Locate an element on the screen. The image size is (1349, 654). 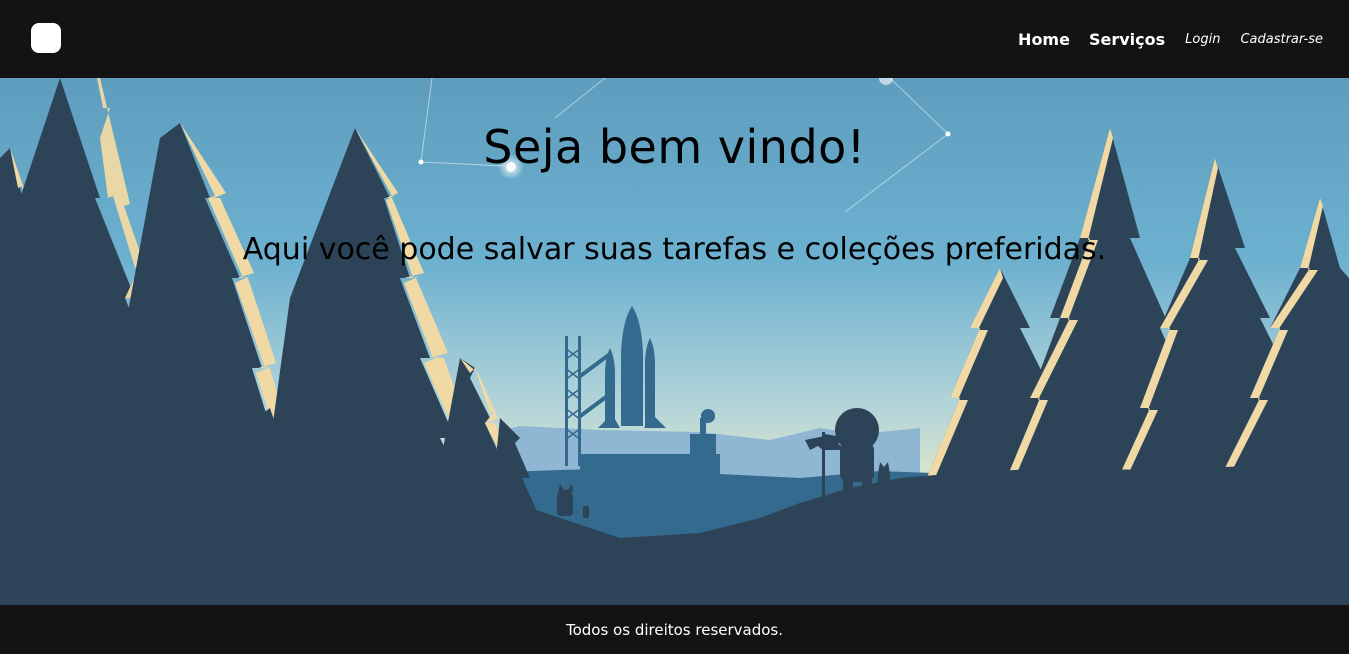
footer-text: Todos os direitos reservados. is located at coordinates (674, 629).